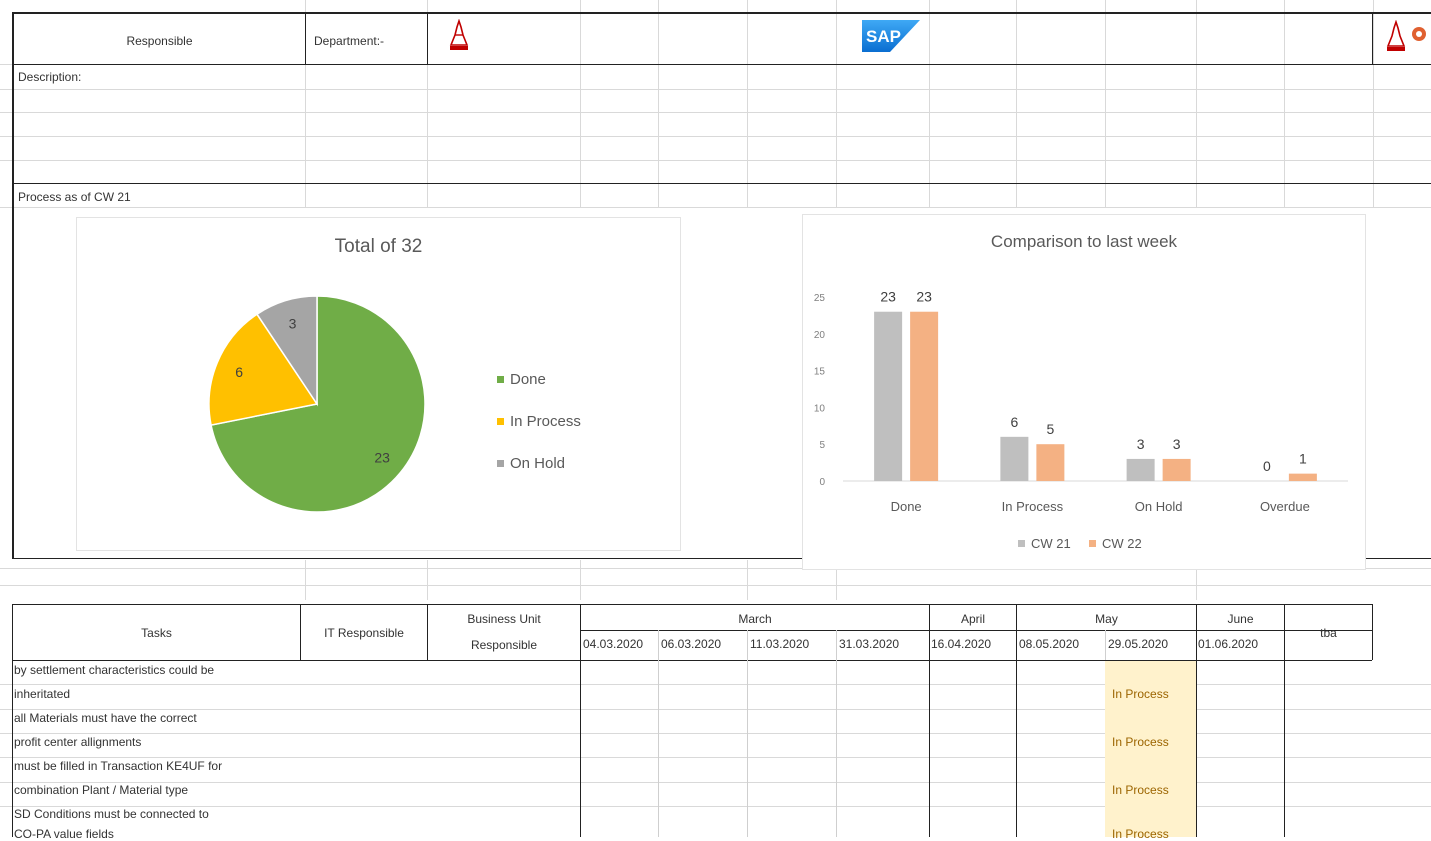 This screenshot has width=1431, height=841. I want to click on header-tba: tba, so click(1328, 633).